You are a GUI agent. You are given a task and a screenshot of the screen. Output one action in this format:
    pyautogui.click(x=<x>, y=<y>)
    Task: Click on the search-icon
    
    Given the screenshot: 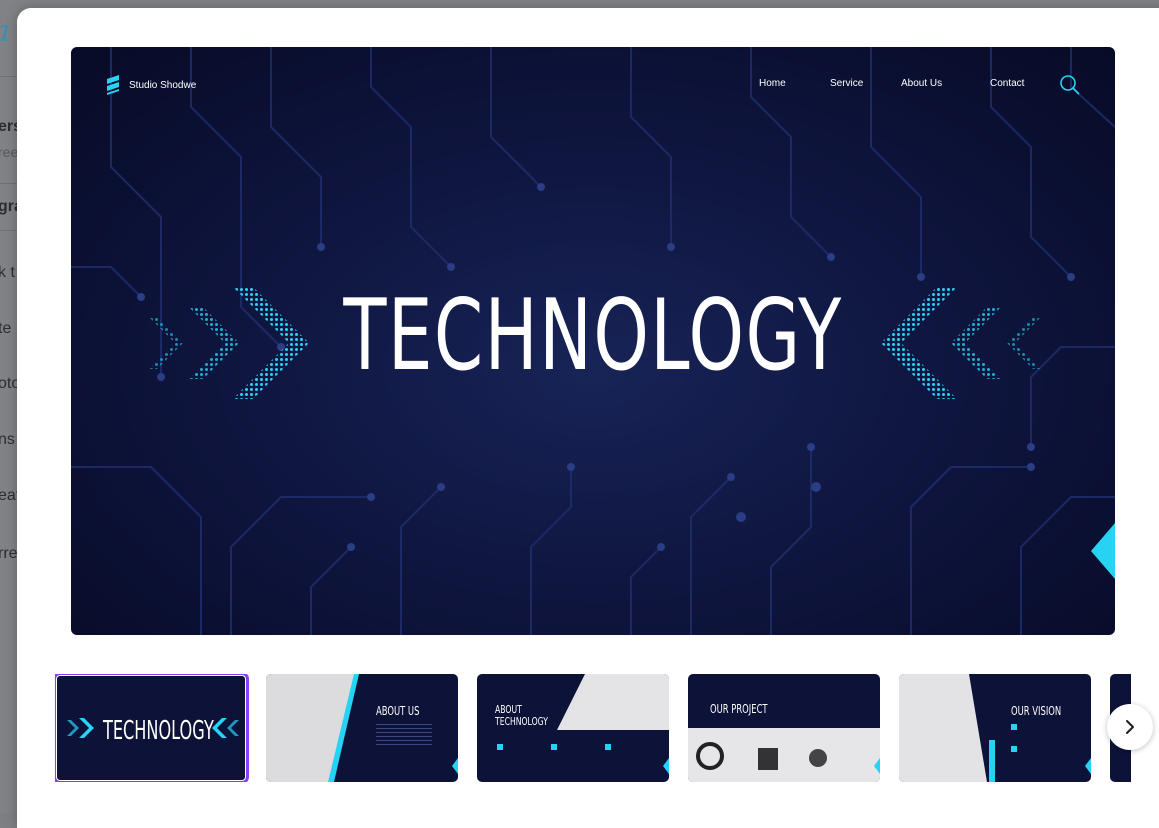 What is the action you would take?
    pyautogui.click(x=1070, y=85)
    